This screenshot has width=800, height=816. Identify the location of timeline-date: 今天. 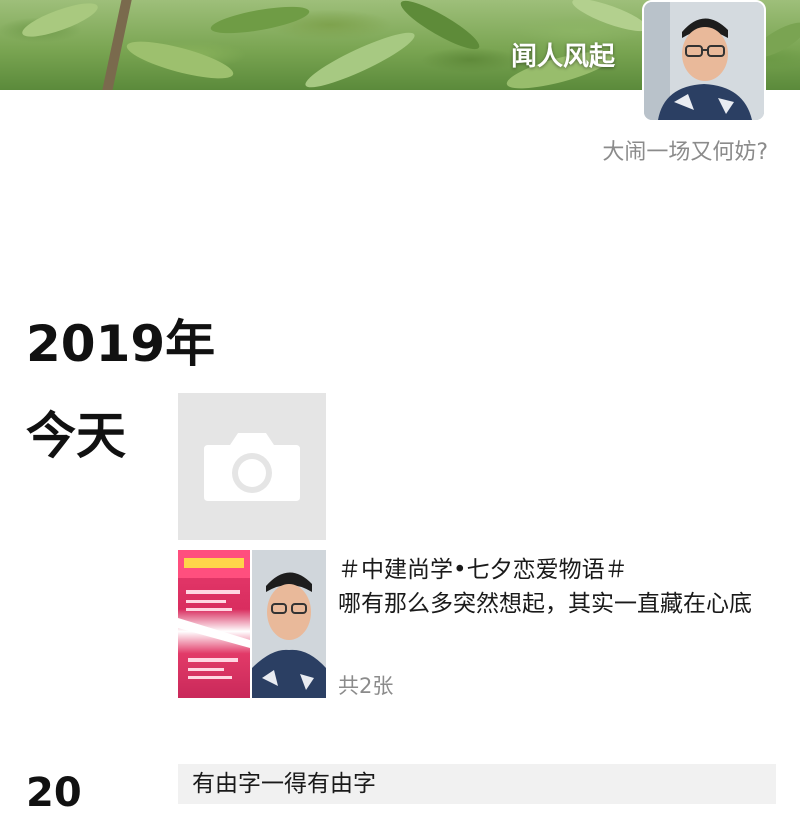
(76, 436).